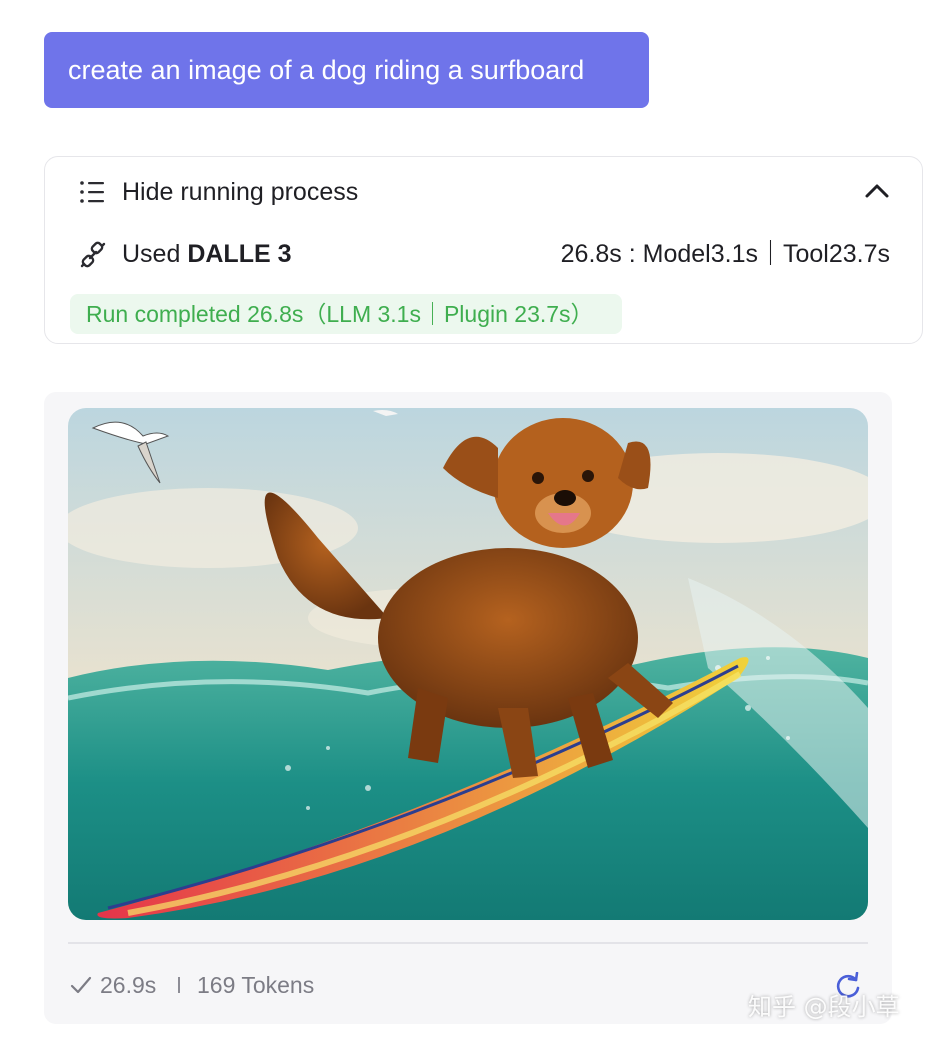 This screenshot has height=1046, width=948. I want to click on tool-used-label: Used DALLE 3, so click(207, 254).